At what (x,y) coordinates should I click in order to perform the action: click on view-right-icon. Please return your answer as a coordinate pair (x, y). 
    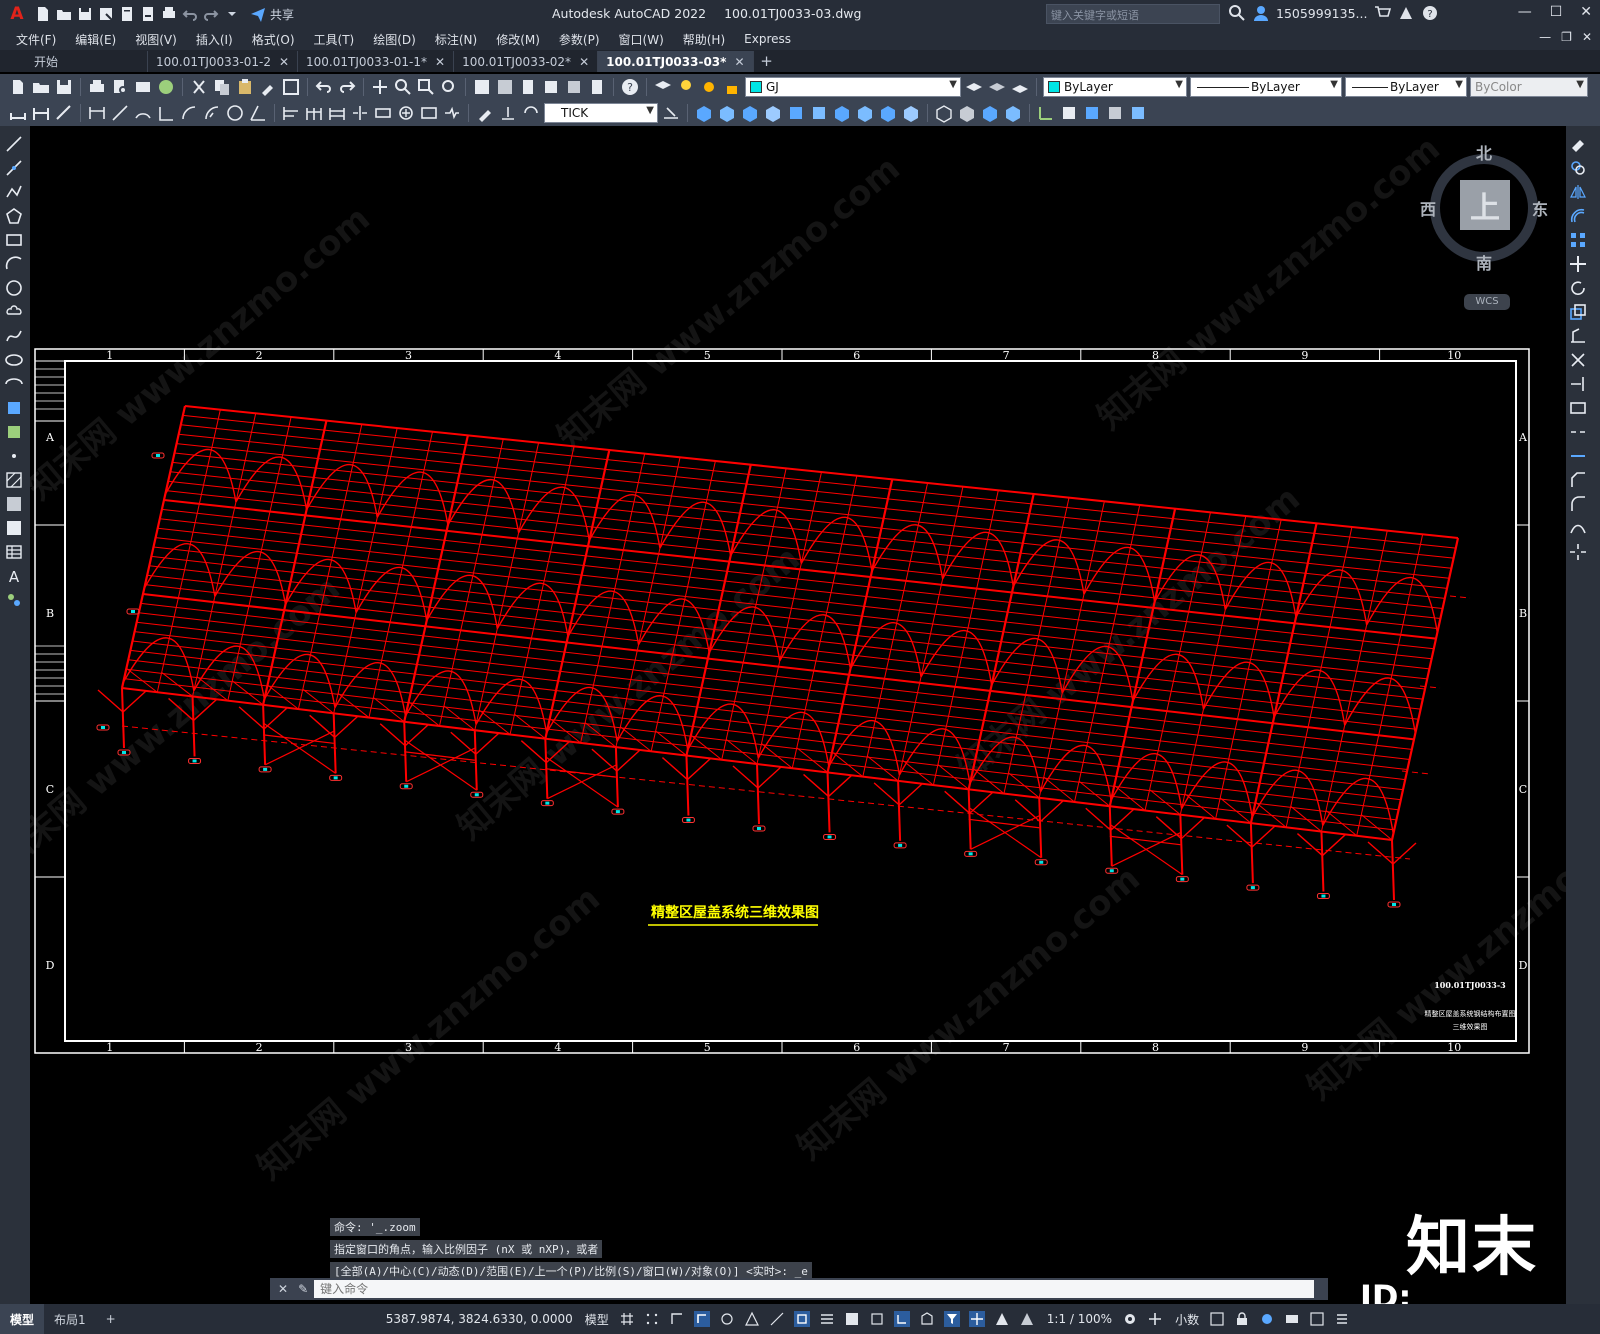
    Looking at the image, I should click on (773, 113).